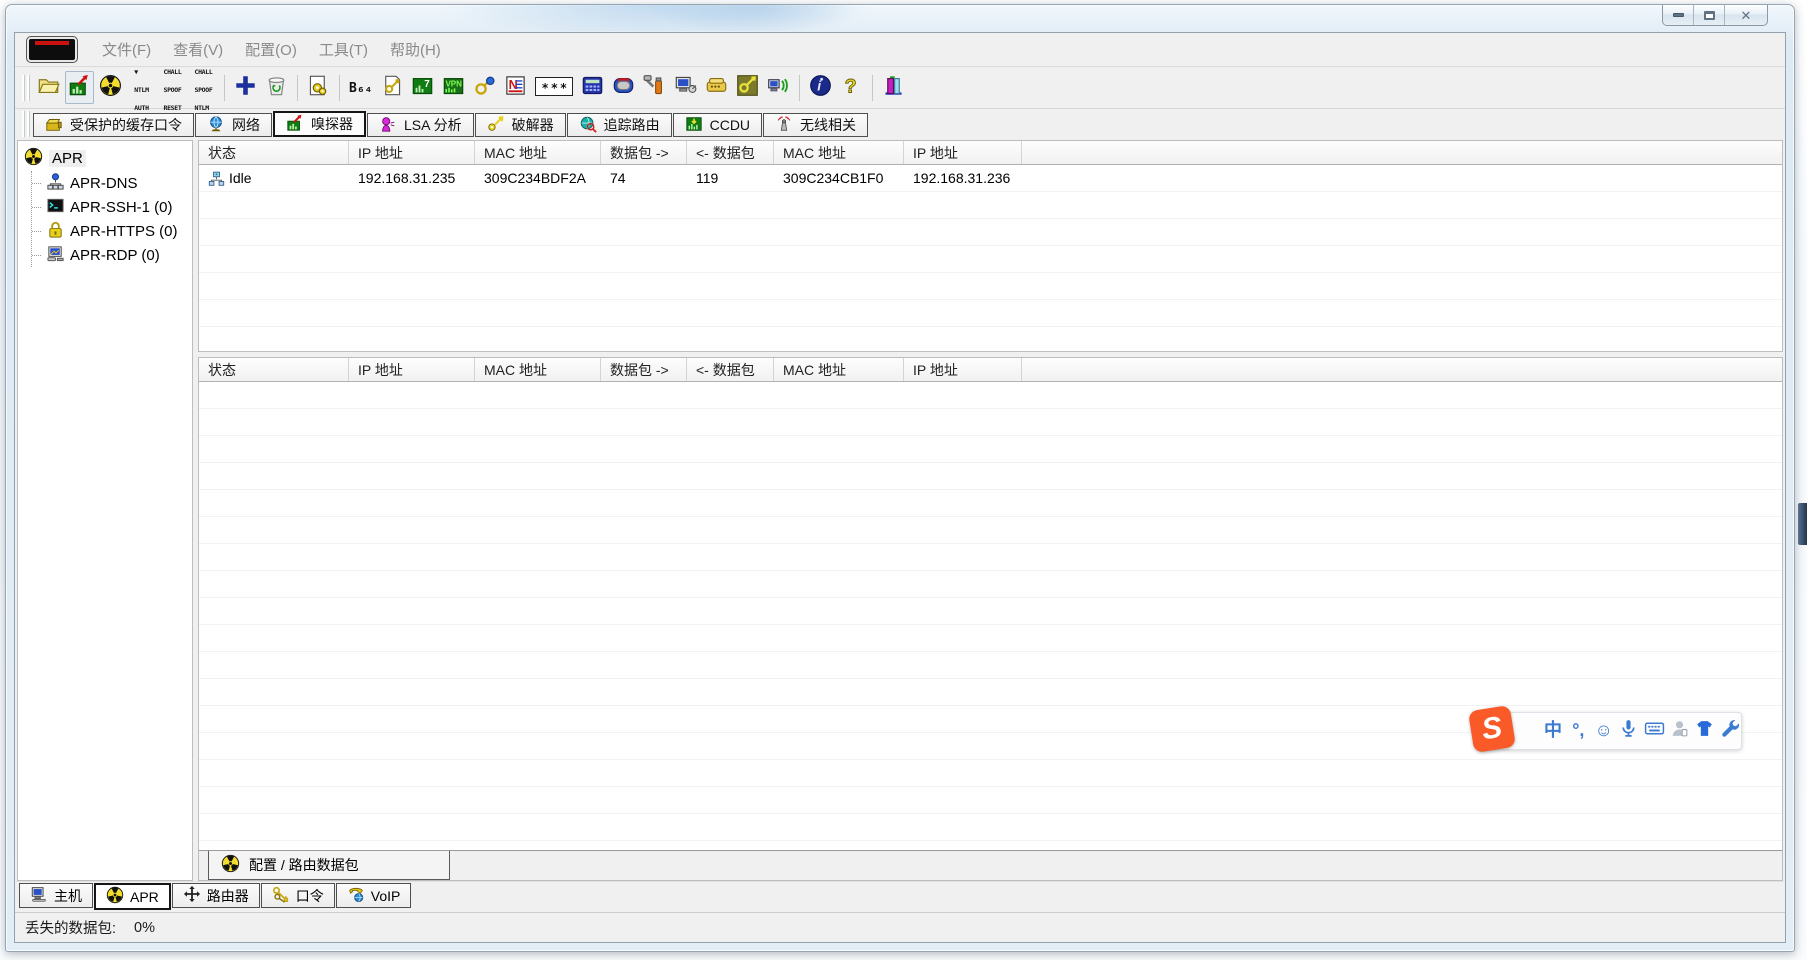 This screenshot has width=1807, height=960. Describe the element at coordinates (79, 87) in the screenshot. I see `start-stop-sniffer-button` at that location.